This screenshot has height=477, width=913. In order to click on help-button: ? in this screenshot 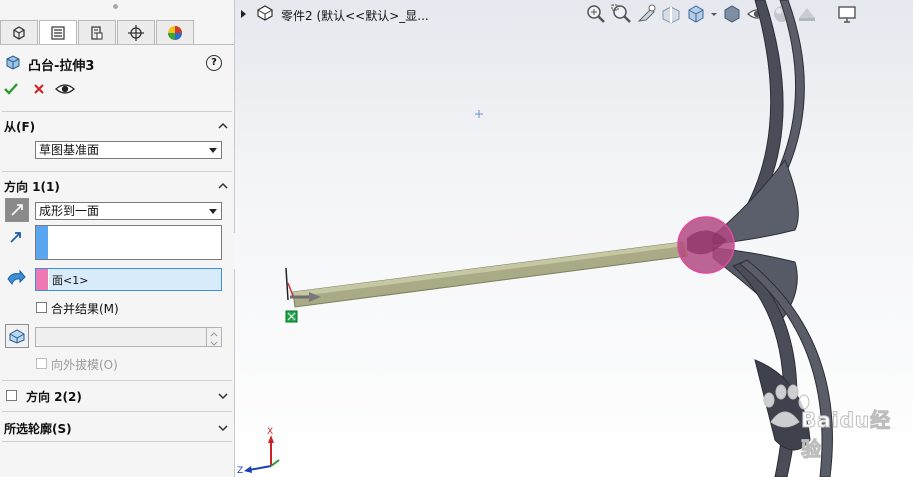, I will do `click(214, 63)`.